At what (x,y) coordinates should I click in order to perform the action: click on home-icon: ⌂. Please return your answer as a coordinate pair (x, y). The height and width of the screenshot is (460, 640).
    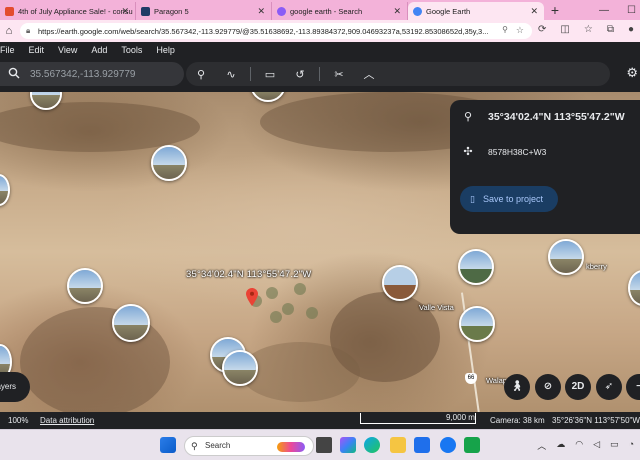
    Looking at the image, I should click on (9, 31).